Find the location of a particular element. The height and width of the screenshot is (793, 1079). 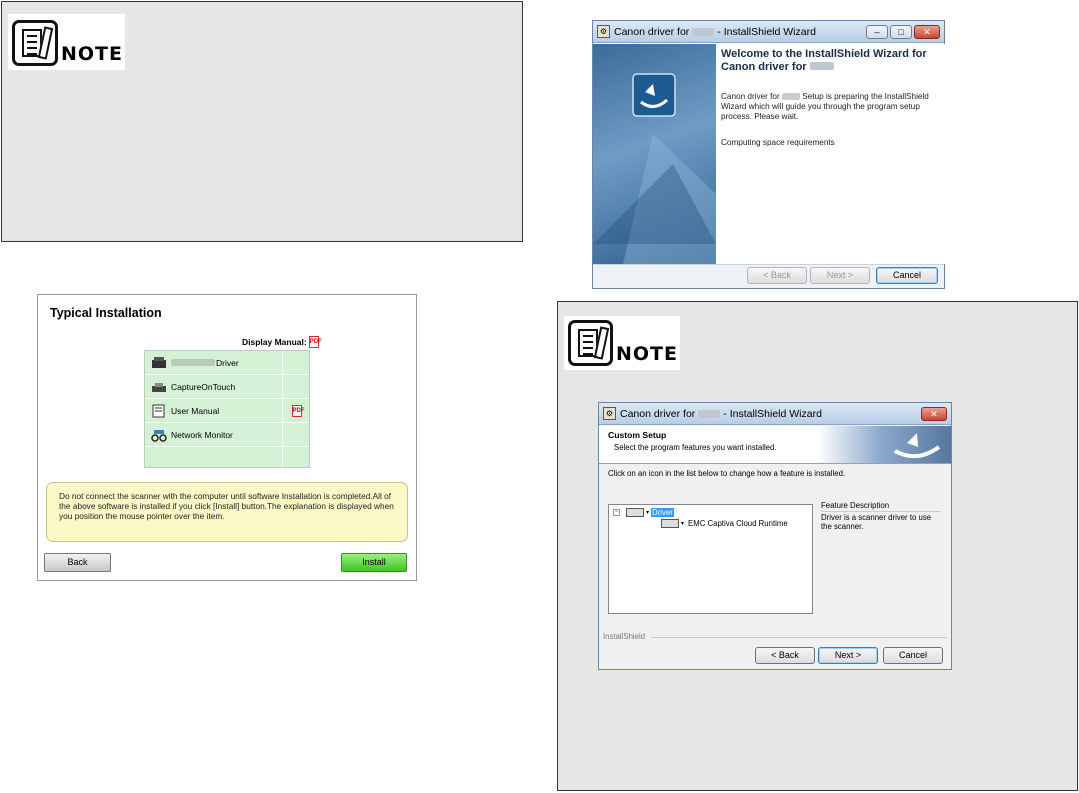

manual-cell: PDF is located at coordinates (296, 410).